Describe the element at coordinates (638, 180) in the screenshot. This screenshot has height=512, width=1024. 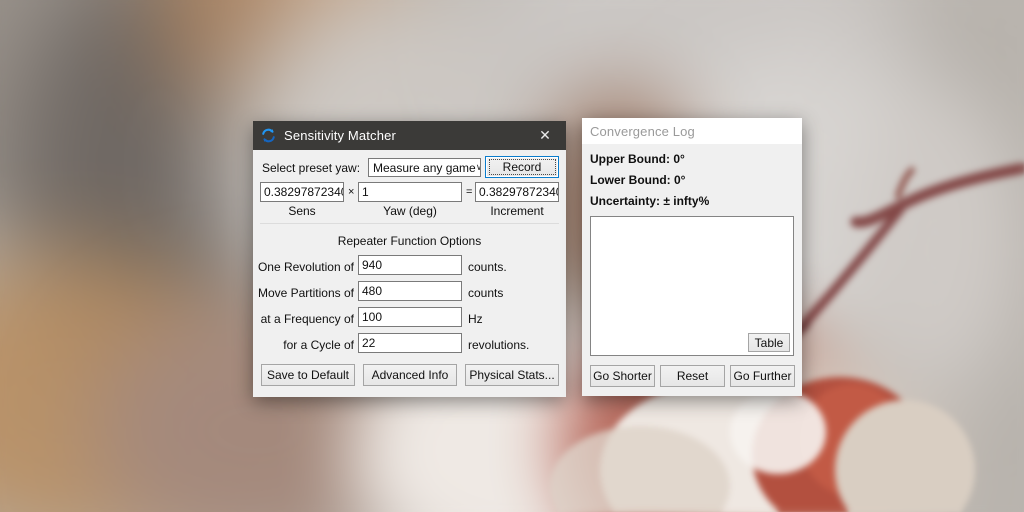
I see `lower-bound-stat: Lower Bound: 0°` at that location.